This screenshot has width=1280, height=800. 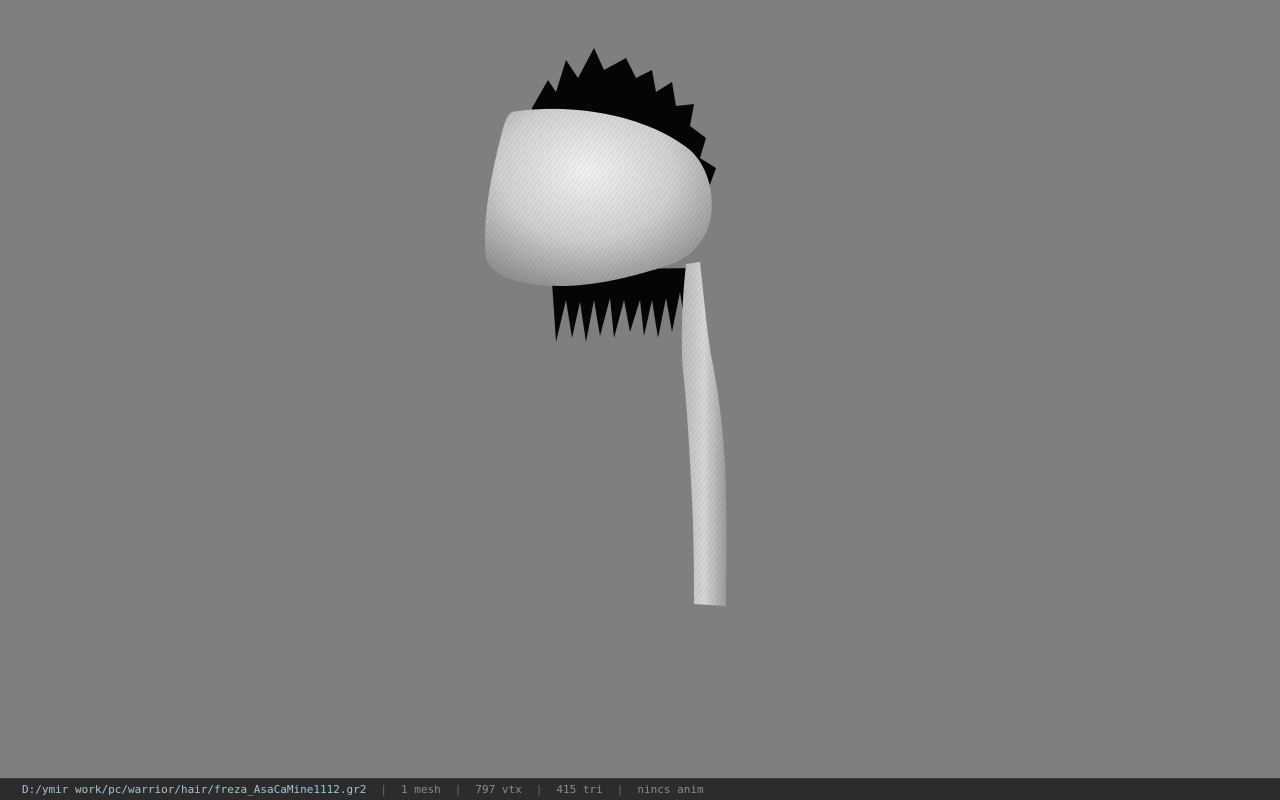 What do you see at coordinates (421, 789) in the screenshot?
I see `mesh-count: 1 mesh` at bounding box center [421, 789].